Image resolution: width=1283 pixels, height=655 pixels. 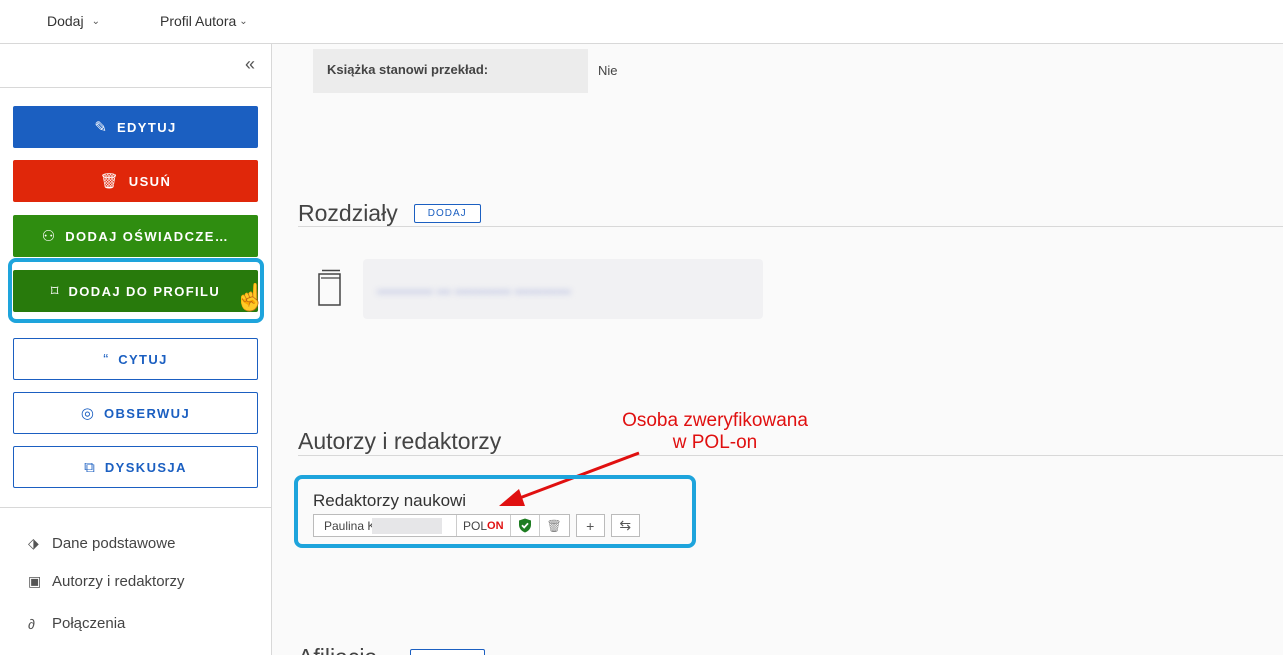 I want to click on polon-suffix: ON, so click(x=495, y=525).